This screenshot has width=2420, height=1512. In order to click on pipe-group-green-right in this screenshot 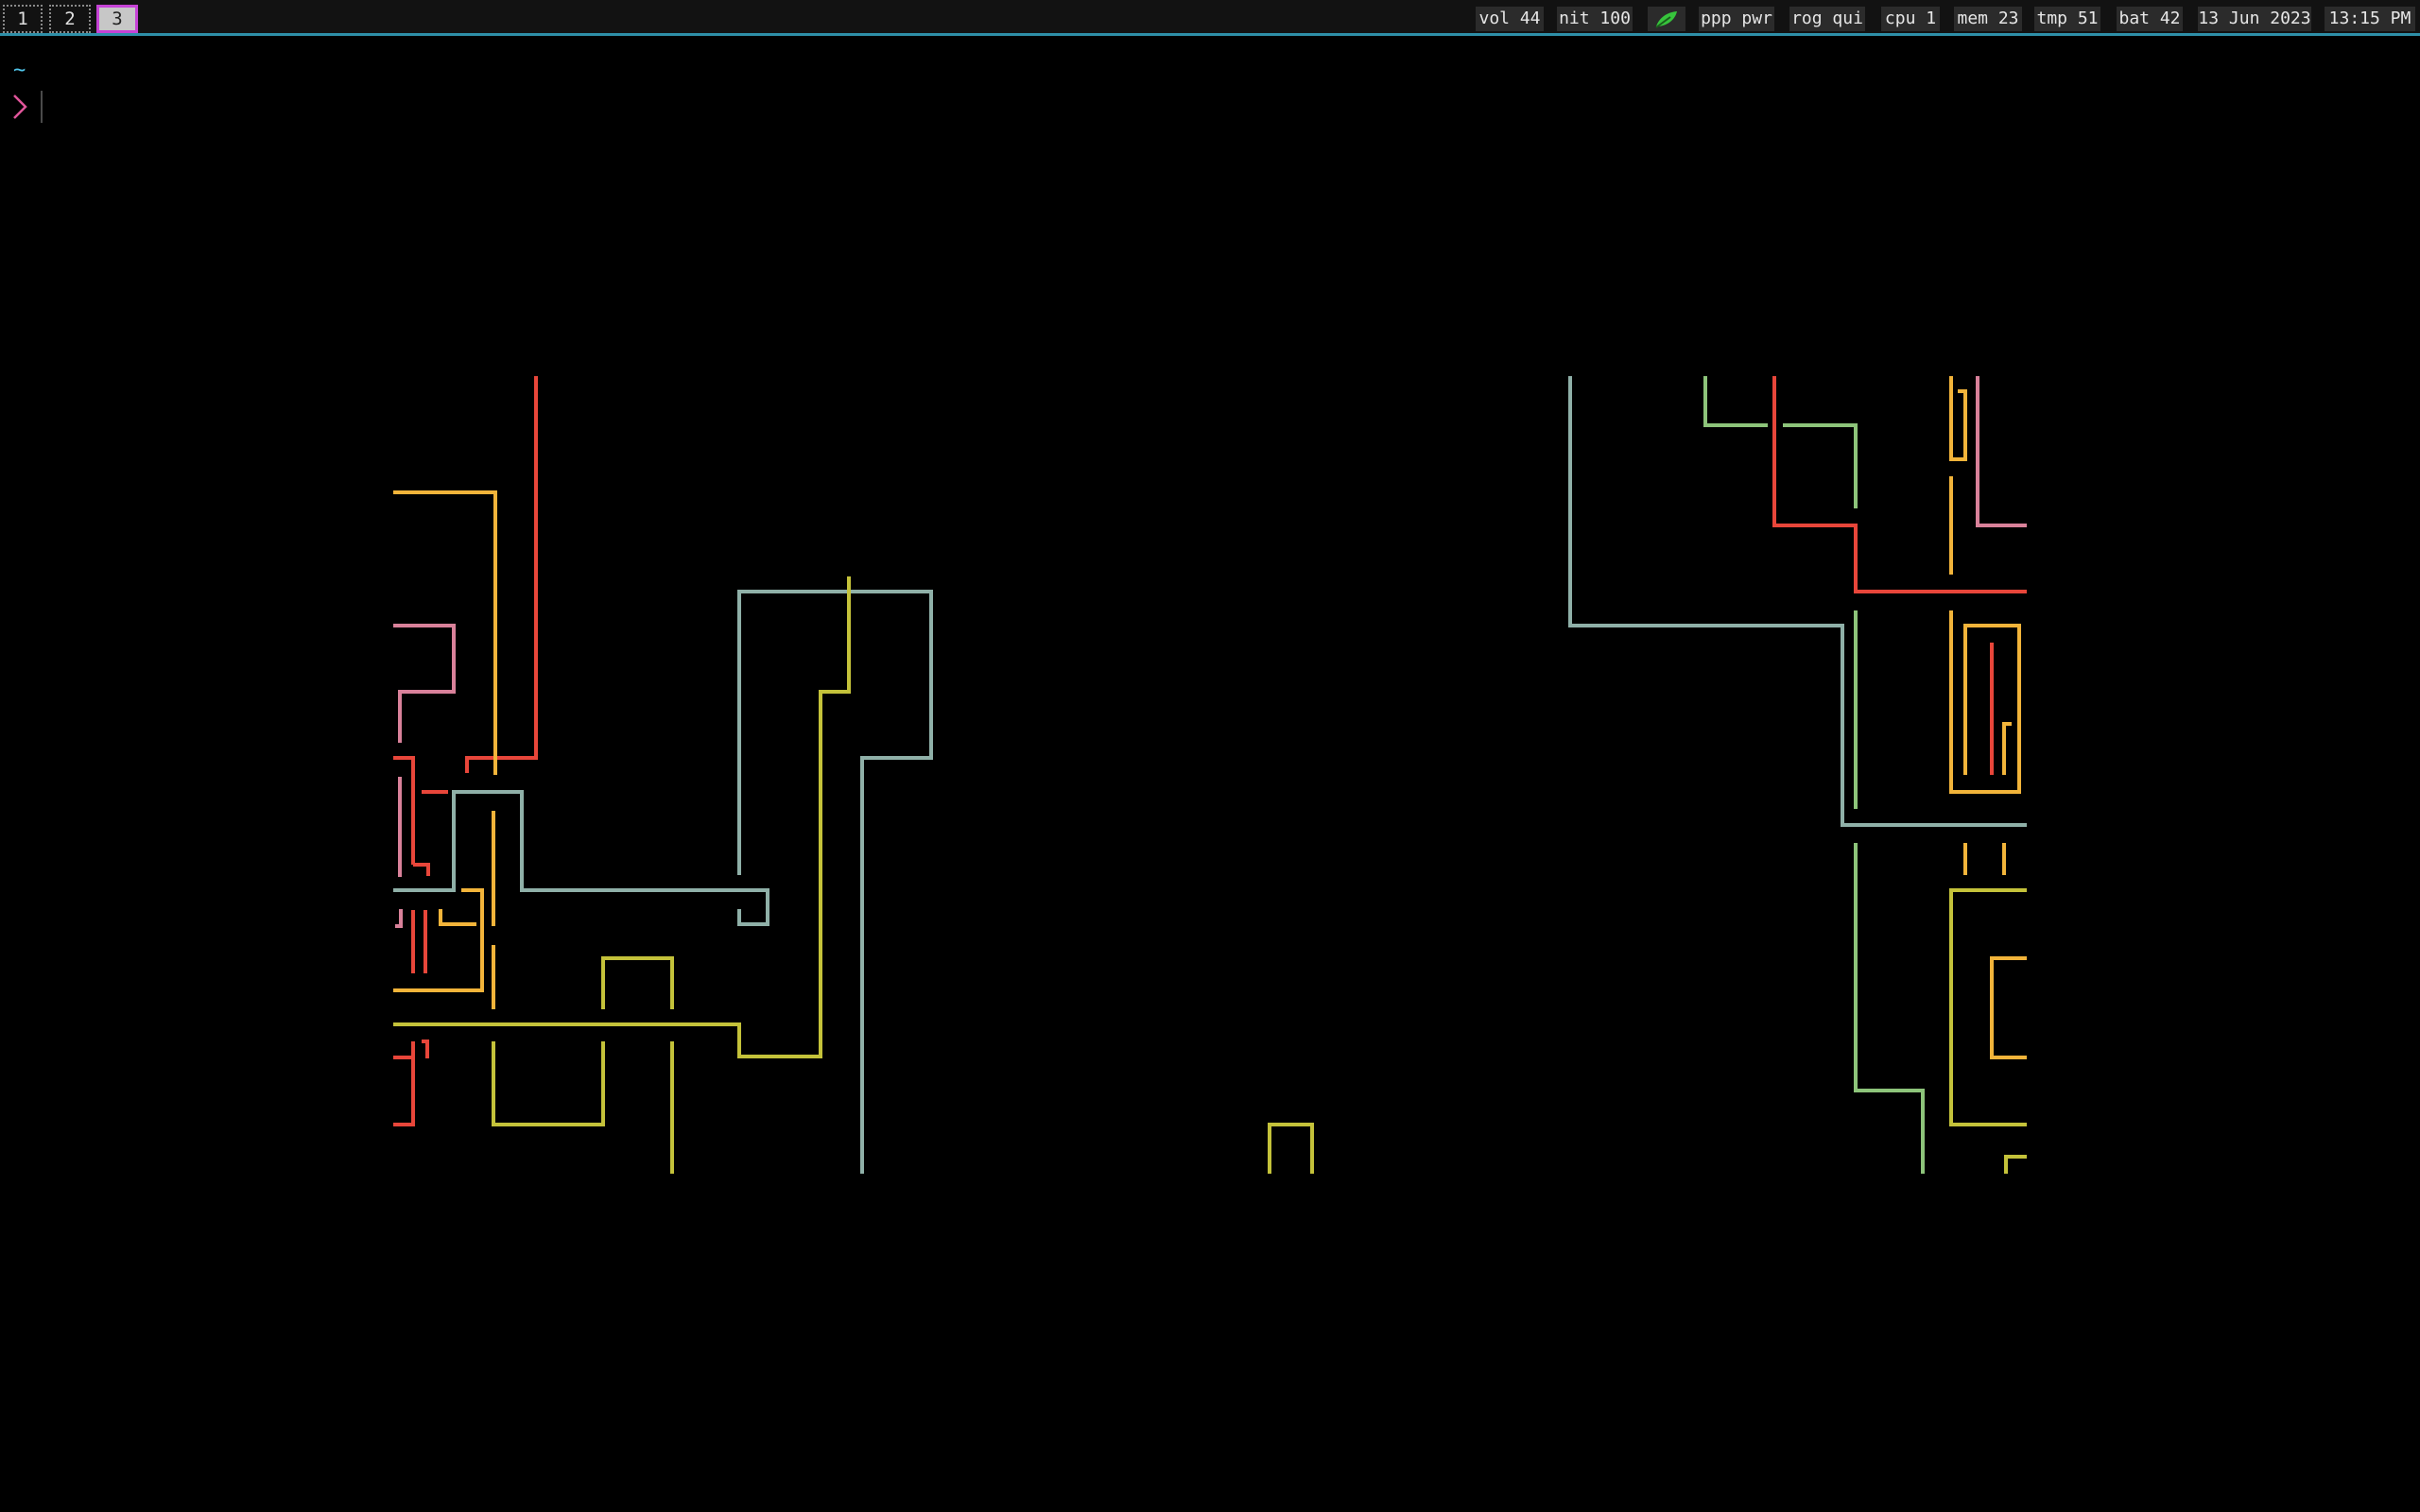, I will do `click(1814, 775)`.